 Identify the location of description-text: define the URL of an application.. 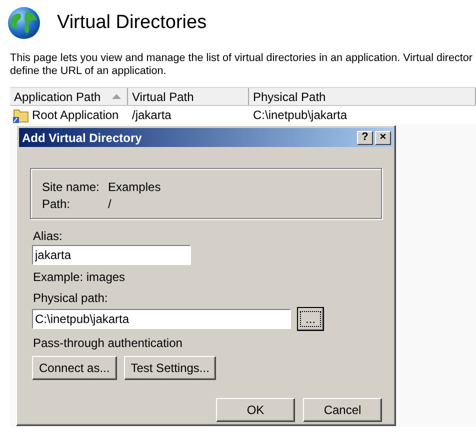
(89, 71).